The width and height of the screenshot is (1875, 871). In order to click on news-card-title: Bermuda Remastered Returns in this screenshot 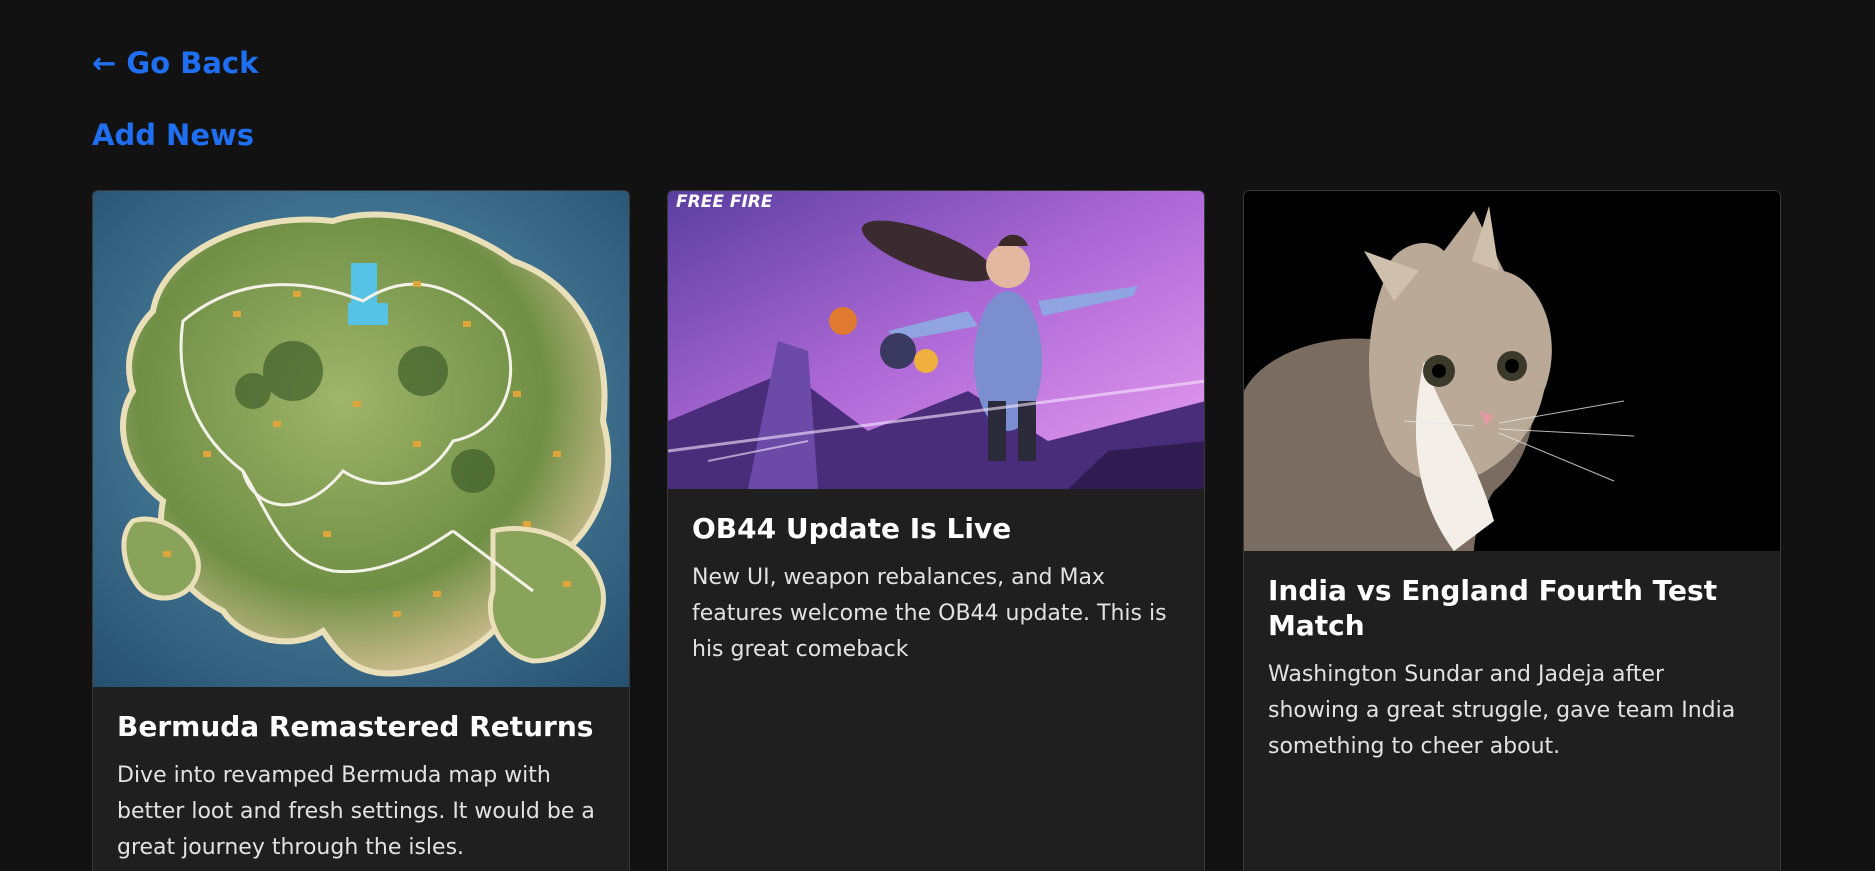, I will do `click(355, 726)`.